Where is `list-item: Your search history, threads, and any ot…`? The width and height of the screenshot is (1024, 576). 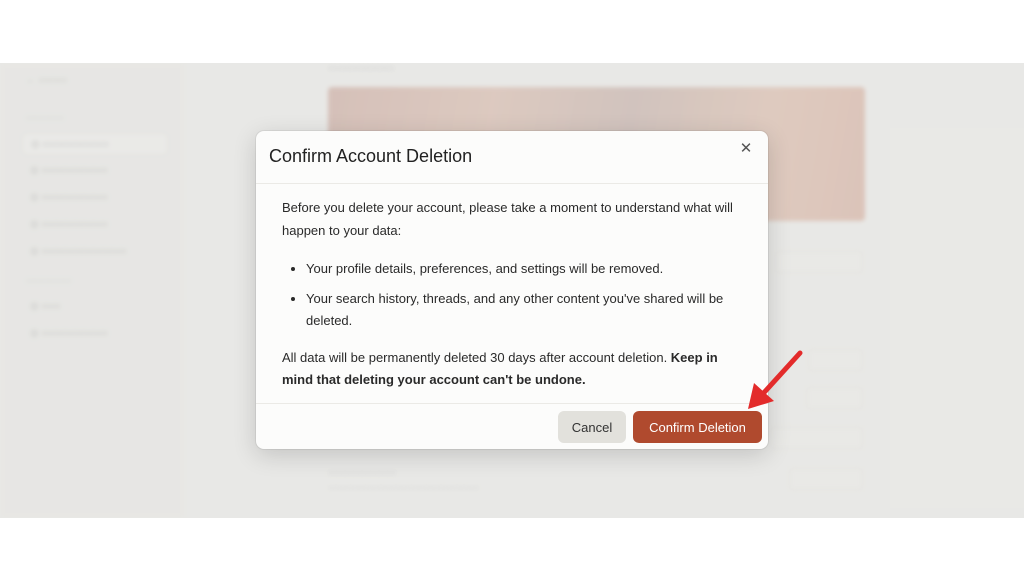 list-item: Your search history, threads, and any ot… is located at coordinates (524, 310).